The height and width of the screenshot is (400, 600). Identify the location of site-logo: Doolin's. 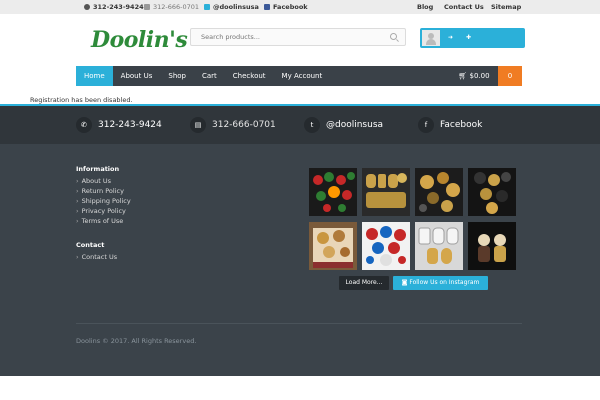
(139, 40).